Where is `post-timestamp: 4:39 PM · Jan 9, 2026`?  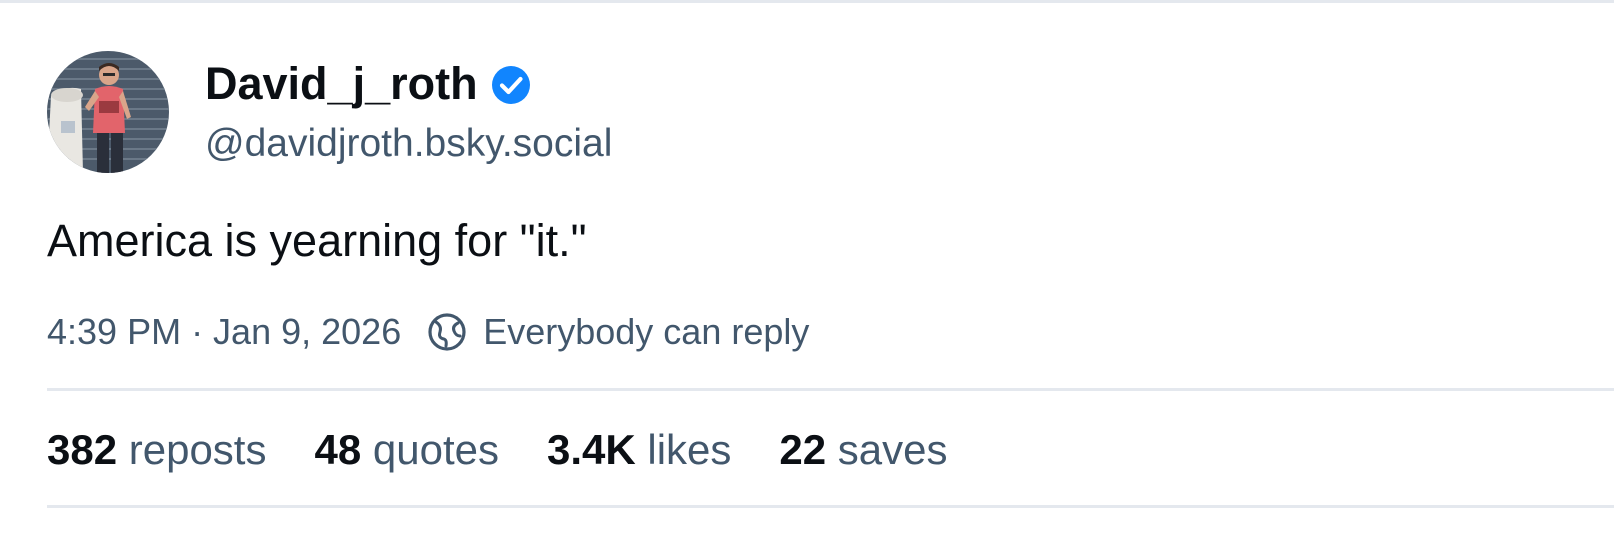 post-timestamp: 4:39 PM · Jan 9, 2026 is located at coordinates (224, 332).